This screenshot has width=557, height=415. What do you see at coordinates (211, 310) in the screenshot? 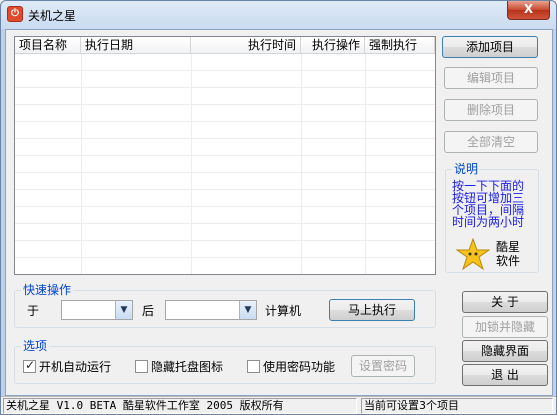
I see `action-select: ▼` at bounding box center [211, 310].